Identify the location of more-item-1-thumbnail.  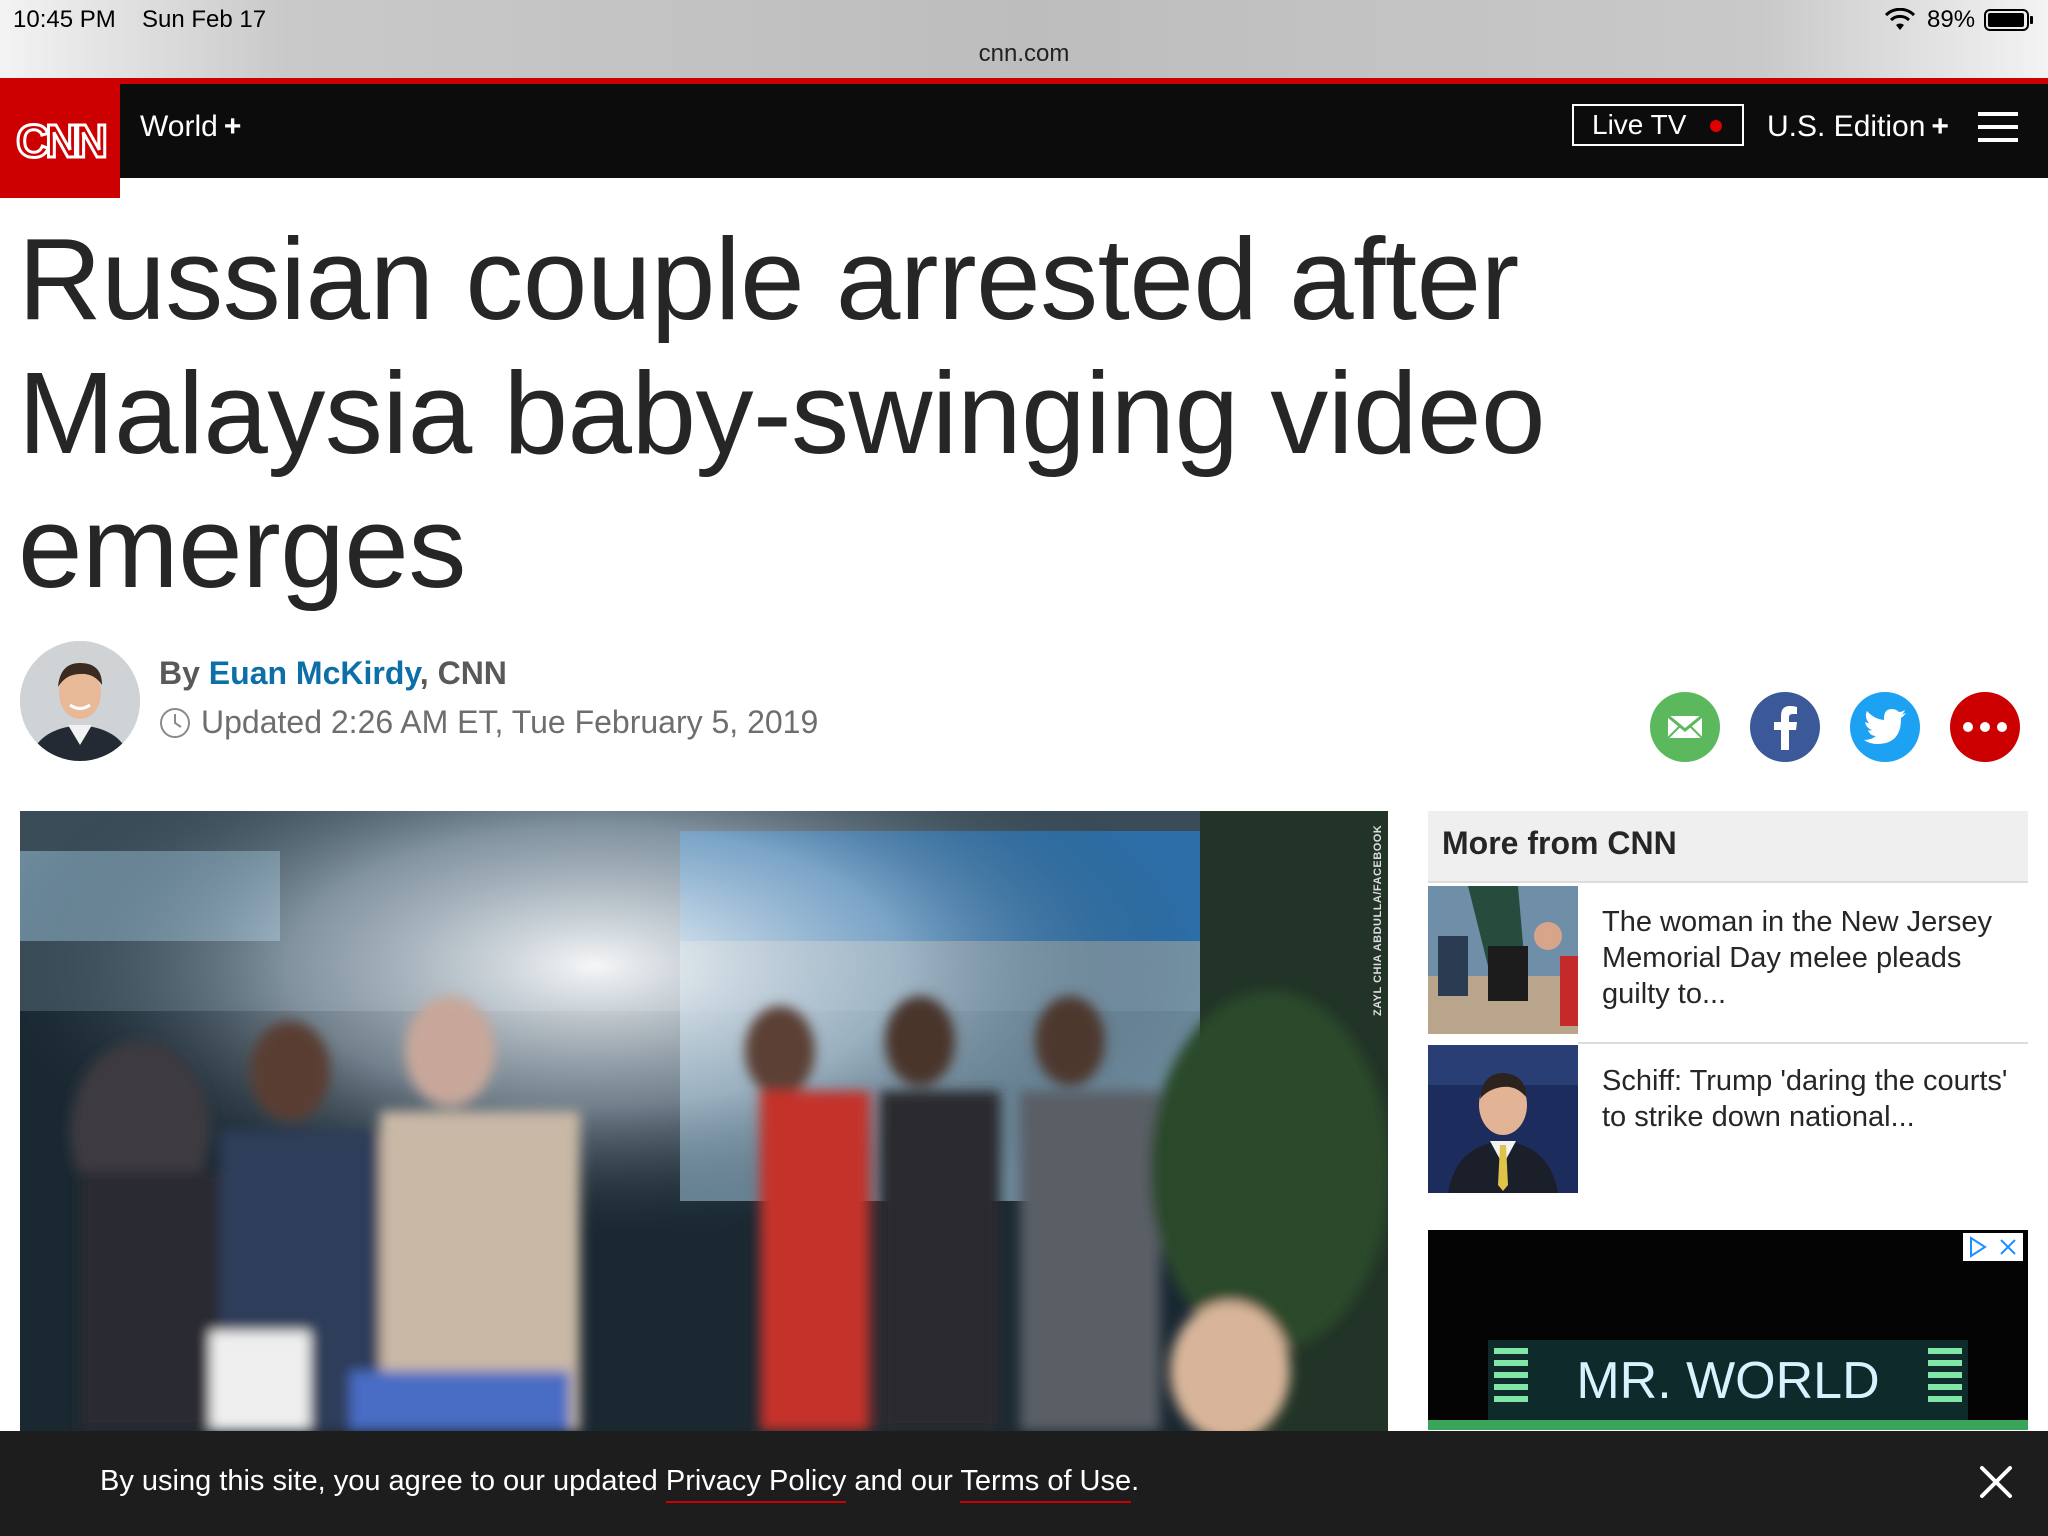
(1503, 960).